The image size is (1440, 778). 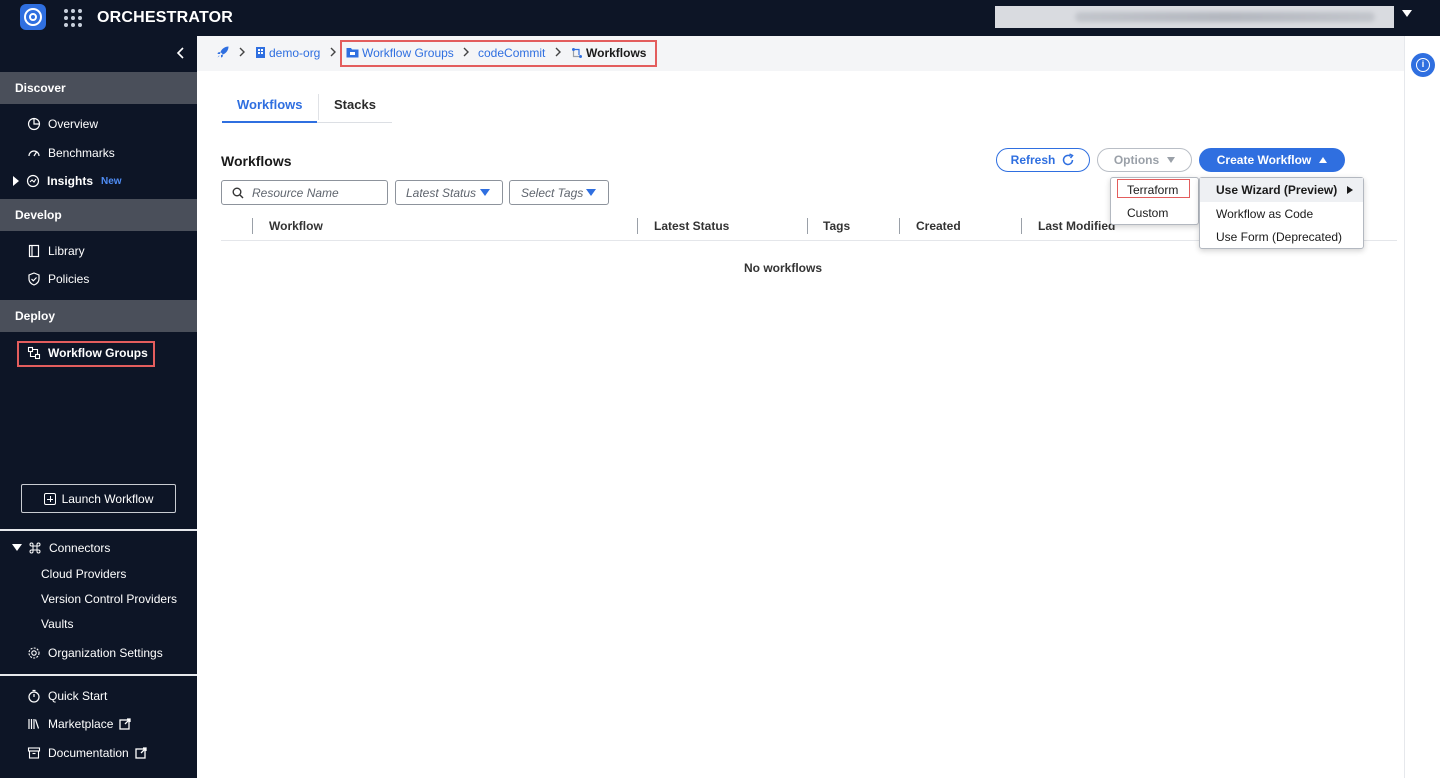 What do you see at coordinates (16, 181) in the screenshot?
I see `expand-caret-icon` at bounding box center [16, 181].